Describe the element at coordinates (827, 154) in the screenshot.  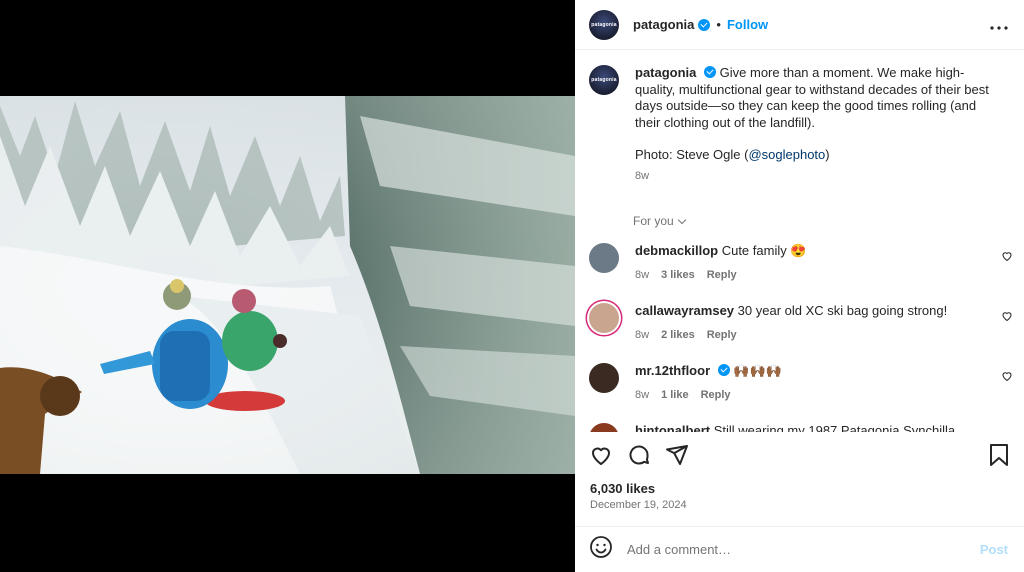
I see `credit-suffix: )` at that location.